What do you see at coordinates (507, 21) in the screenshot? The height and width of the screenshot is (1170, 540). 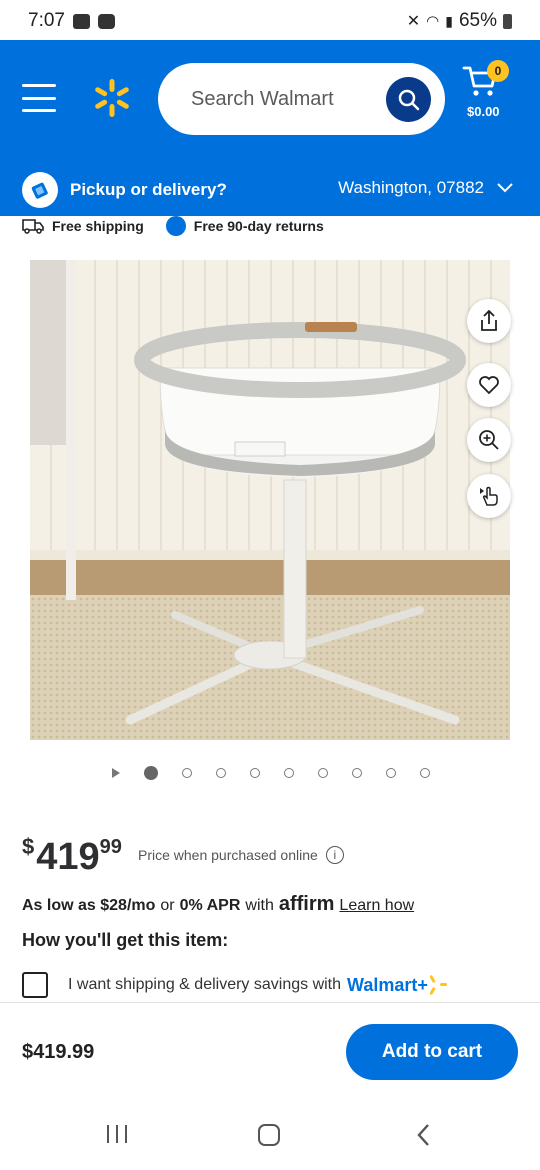 I see `battery-icon` at bounding box center [507, 21].